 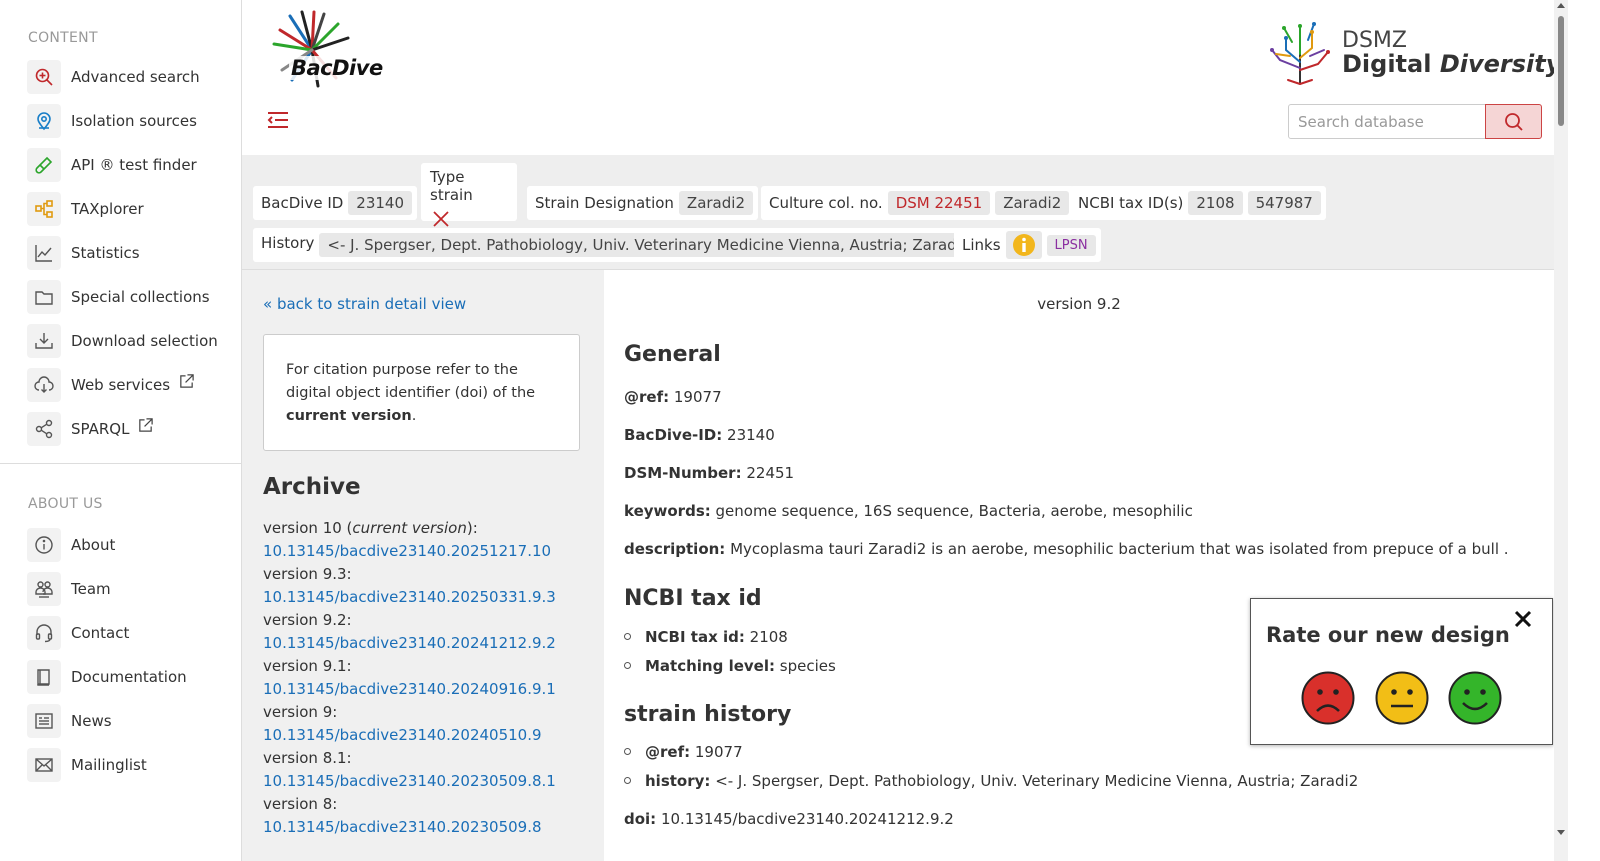 I want to click on strain-designation-label: Strain Designation, so click(x=604, y=203).